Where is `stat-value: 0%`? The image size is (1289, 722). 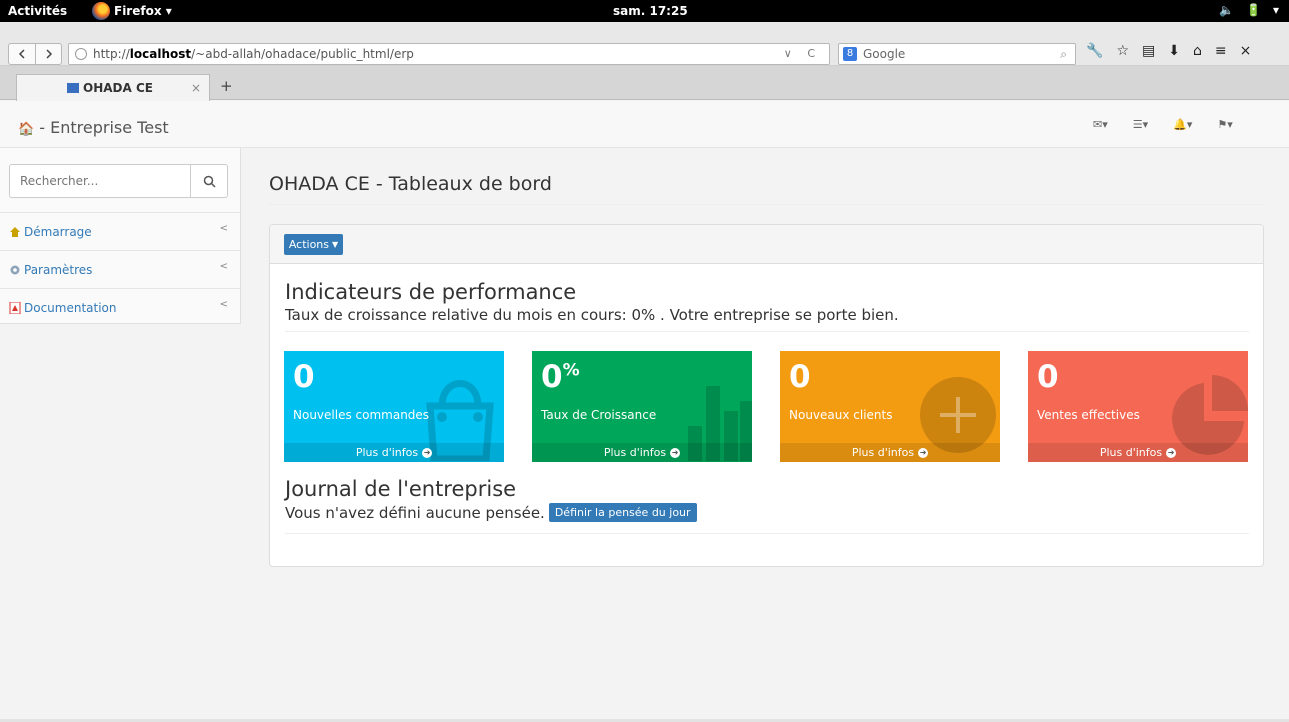
stat-value: 0% is located at coordinates (560, 377).